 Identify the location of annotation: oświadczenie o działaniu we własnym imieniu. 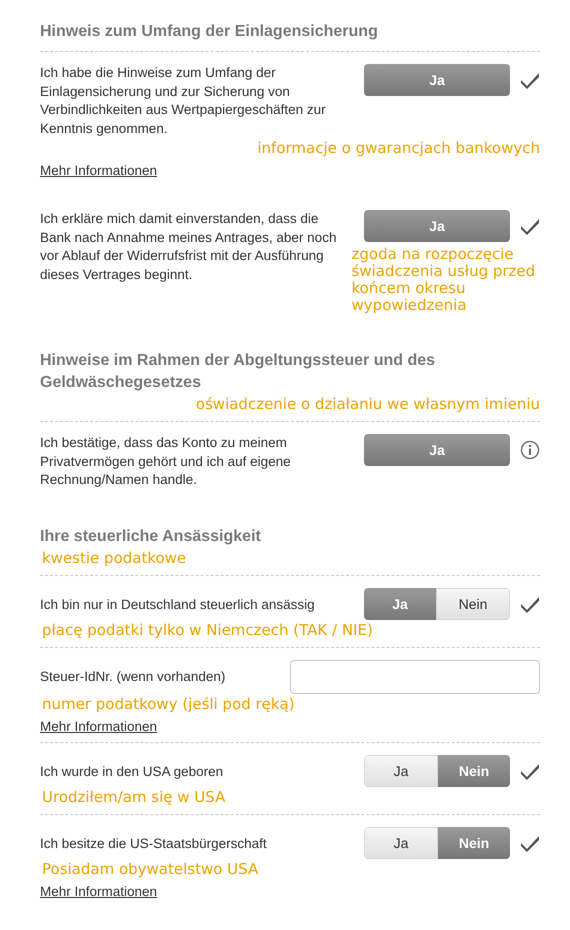
(367, 404).